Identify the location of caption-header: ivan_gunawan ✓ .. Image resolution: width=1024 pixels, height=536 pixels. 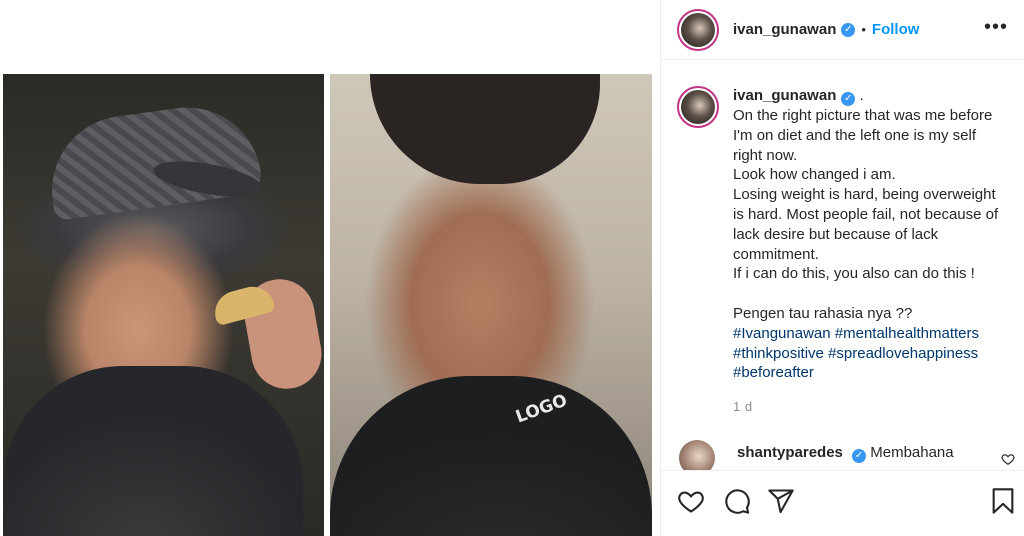
(872, 96).